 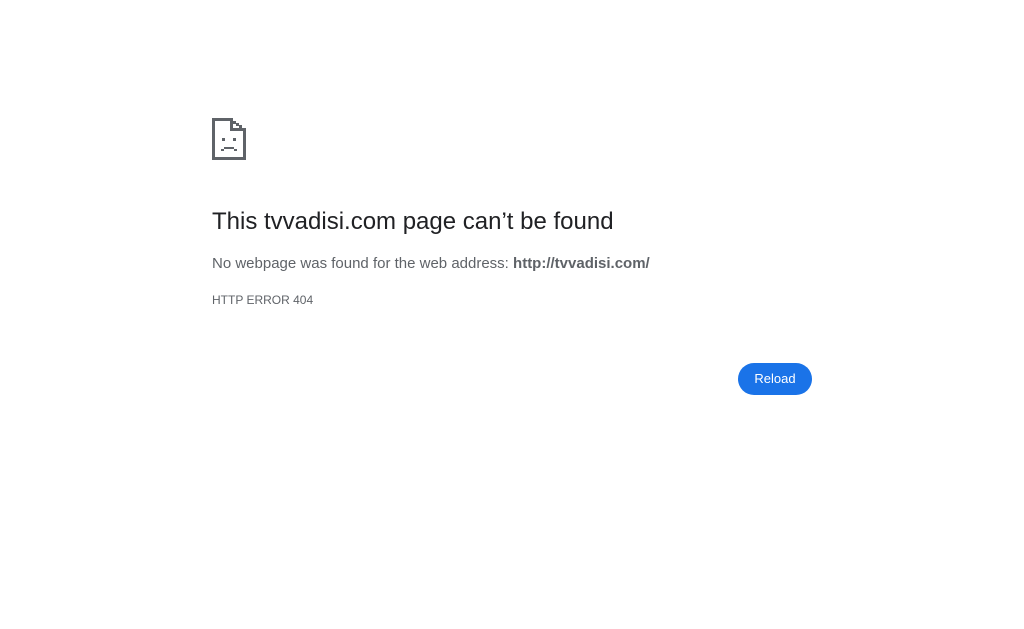 I want to click on error-code: HTTP ERROR 404, so click(x=263, y=300).